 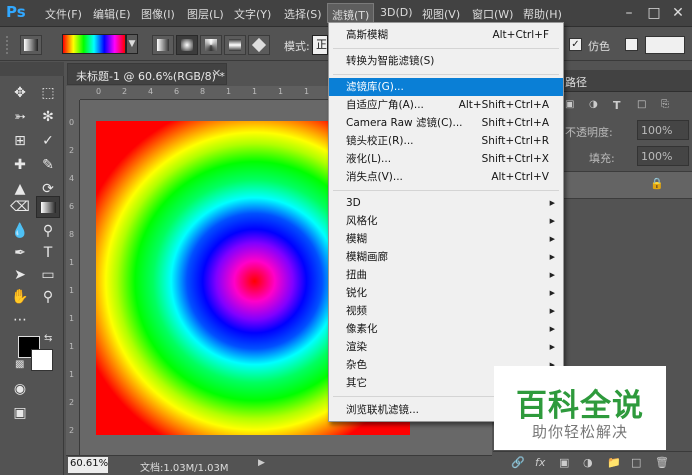 What do you see at coordinates (446, 177) in the screenshot?
I see `menu-item-vanishing-point: 消失点(V)... Alt+Ctrl+V` at bounding box center [446, 177].